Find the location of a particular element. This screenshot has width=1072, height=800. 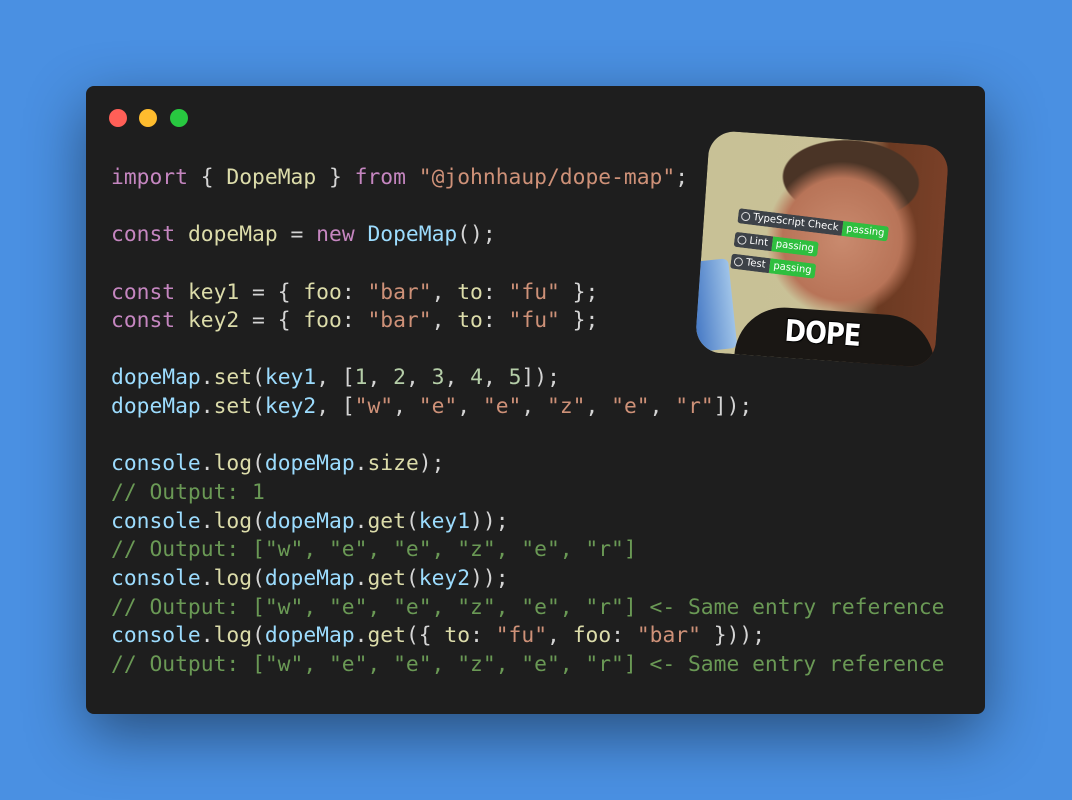

code-token-kw: import is located at coordinates (149, 177).